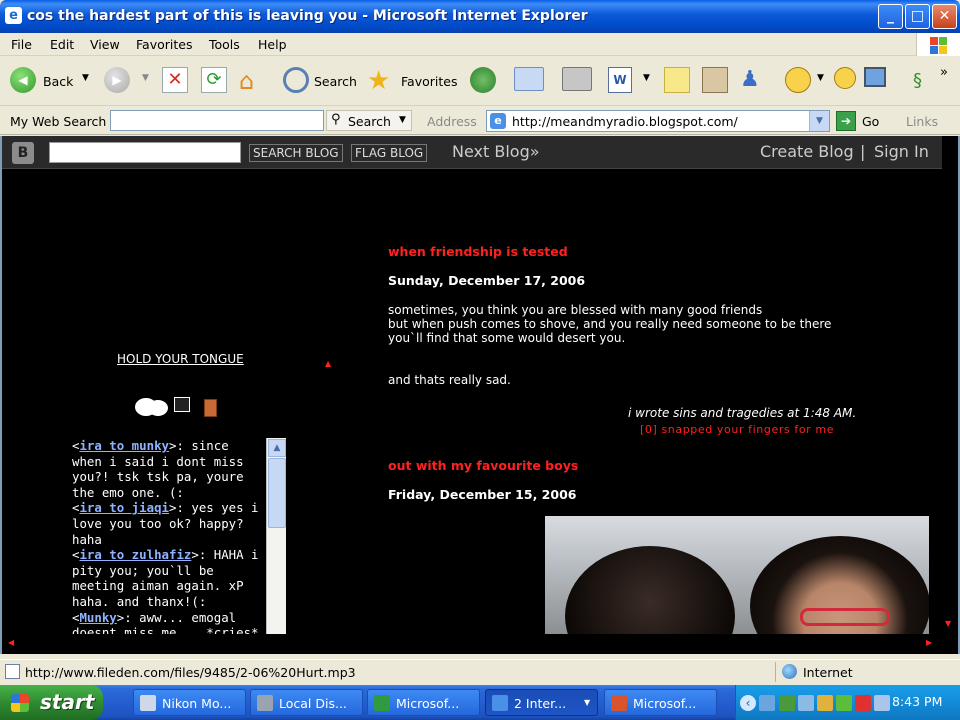 The width and height of the screenshot is (960, 720). I want to click on back-label: Back, so click(58, 81).